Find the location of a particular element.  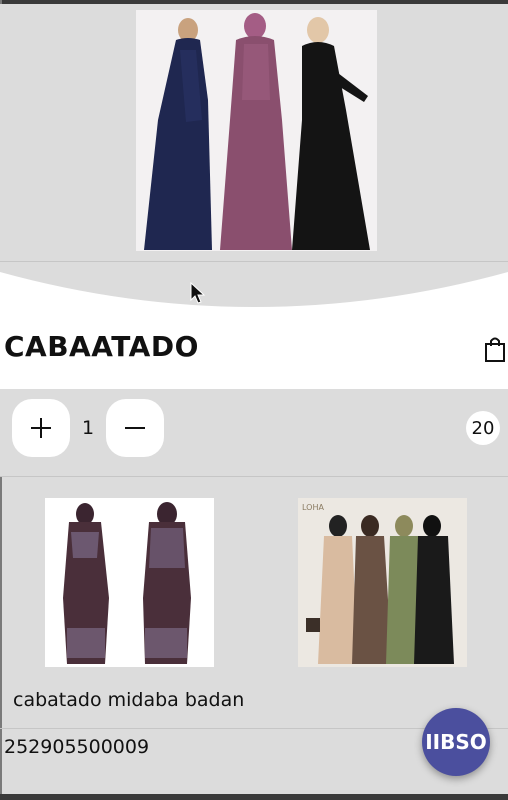

shopping-bag-icon is located at coordinates (495, 349).